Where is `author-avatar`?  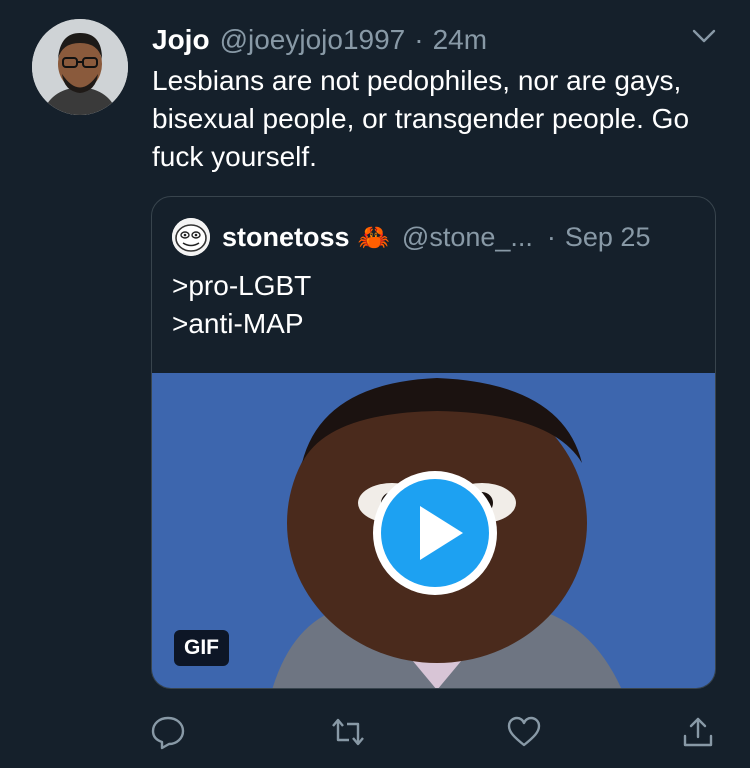
author-avatar is located at coordinates (80, 67).